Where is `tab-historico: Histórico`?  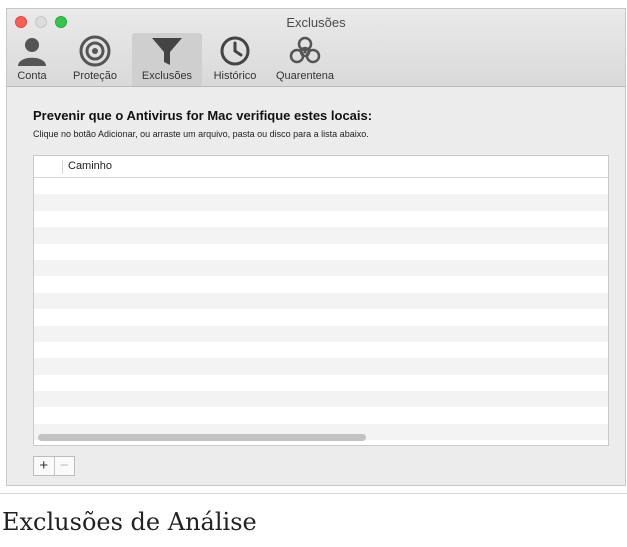 tab-historico: Histórico is located at coordinates (235, 59).